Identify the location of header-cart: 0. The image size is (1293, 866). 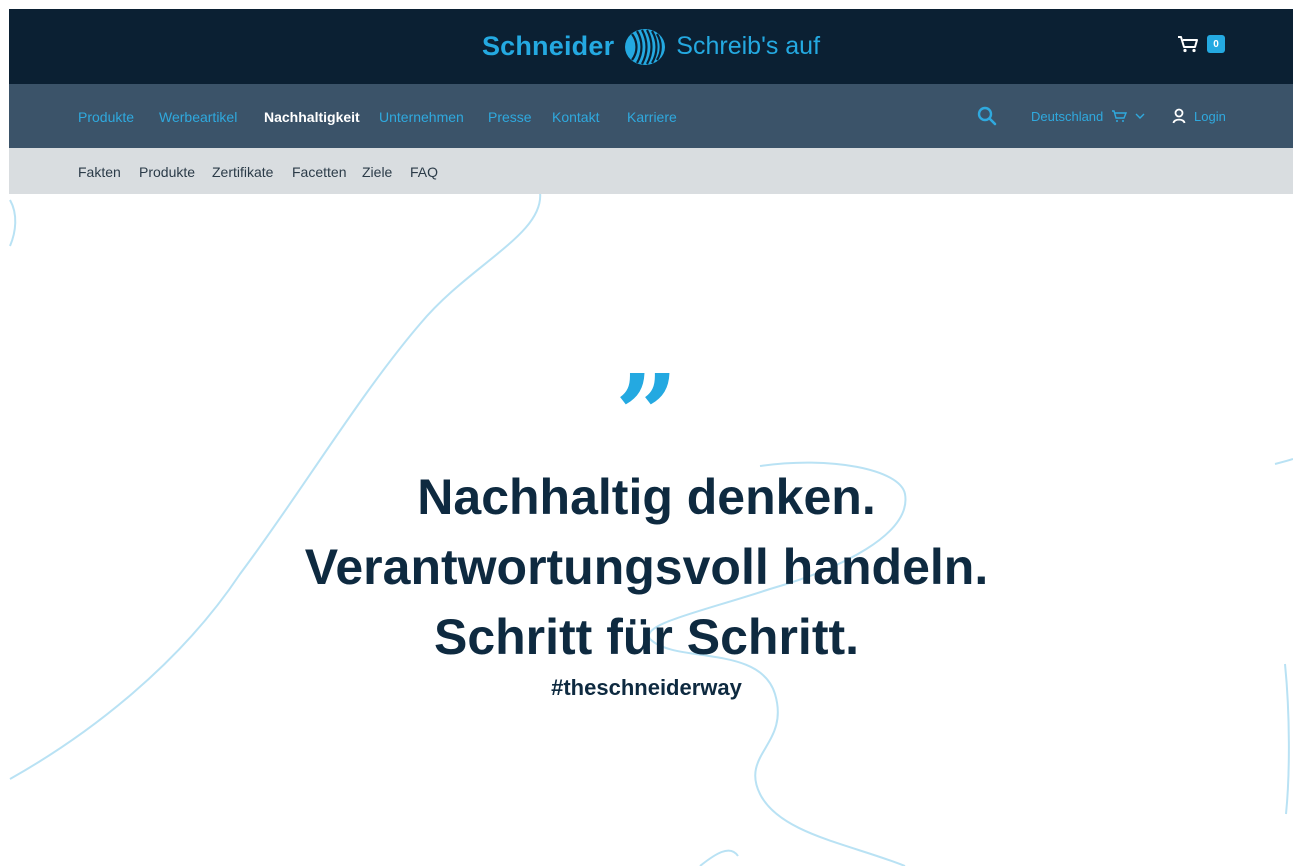
(1201, 44).